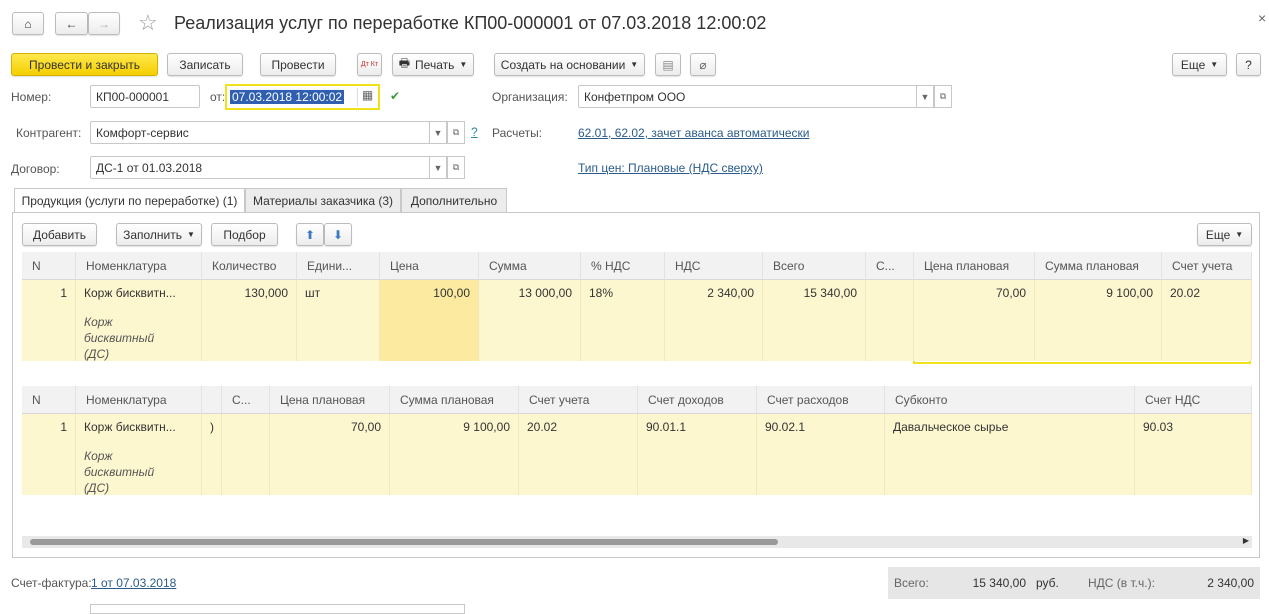 The image size is (1269, 614). Describe the element at coordinates (260, 167) in the screenshot. I see `contract-field: ДС-1 от 01.03.2018` at that location.